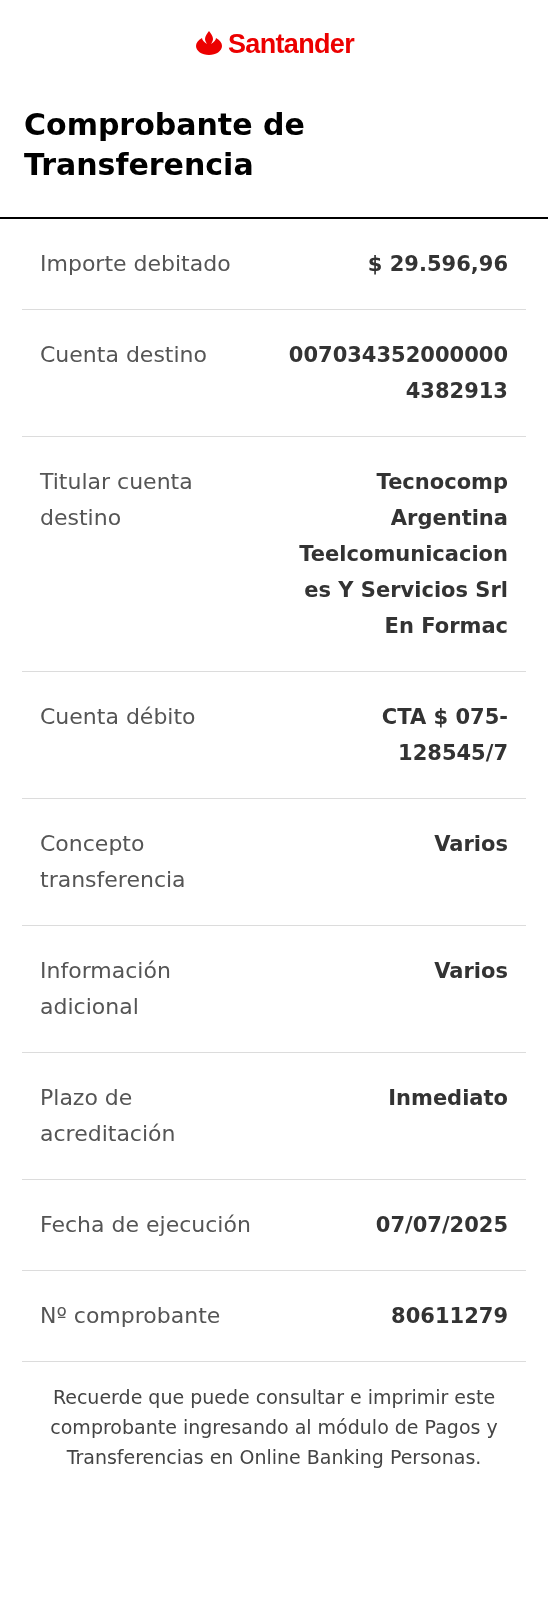 Image resolution: width=548 pixels, height=1600 pixels. I want to click on field-value: Inmediato, so click(447, 1098).